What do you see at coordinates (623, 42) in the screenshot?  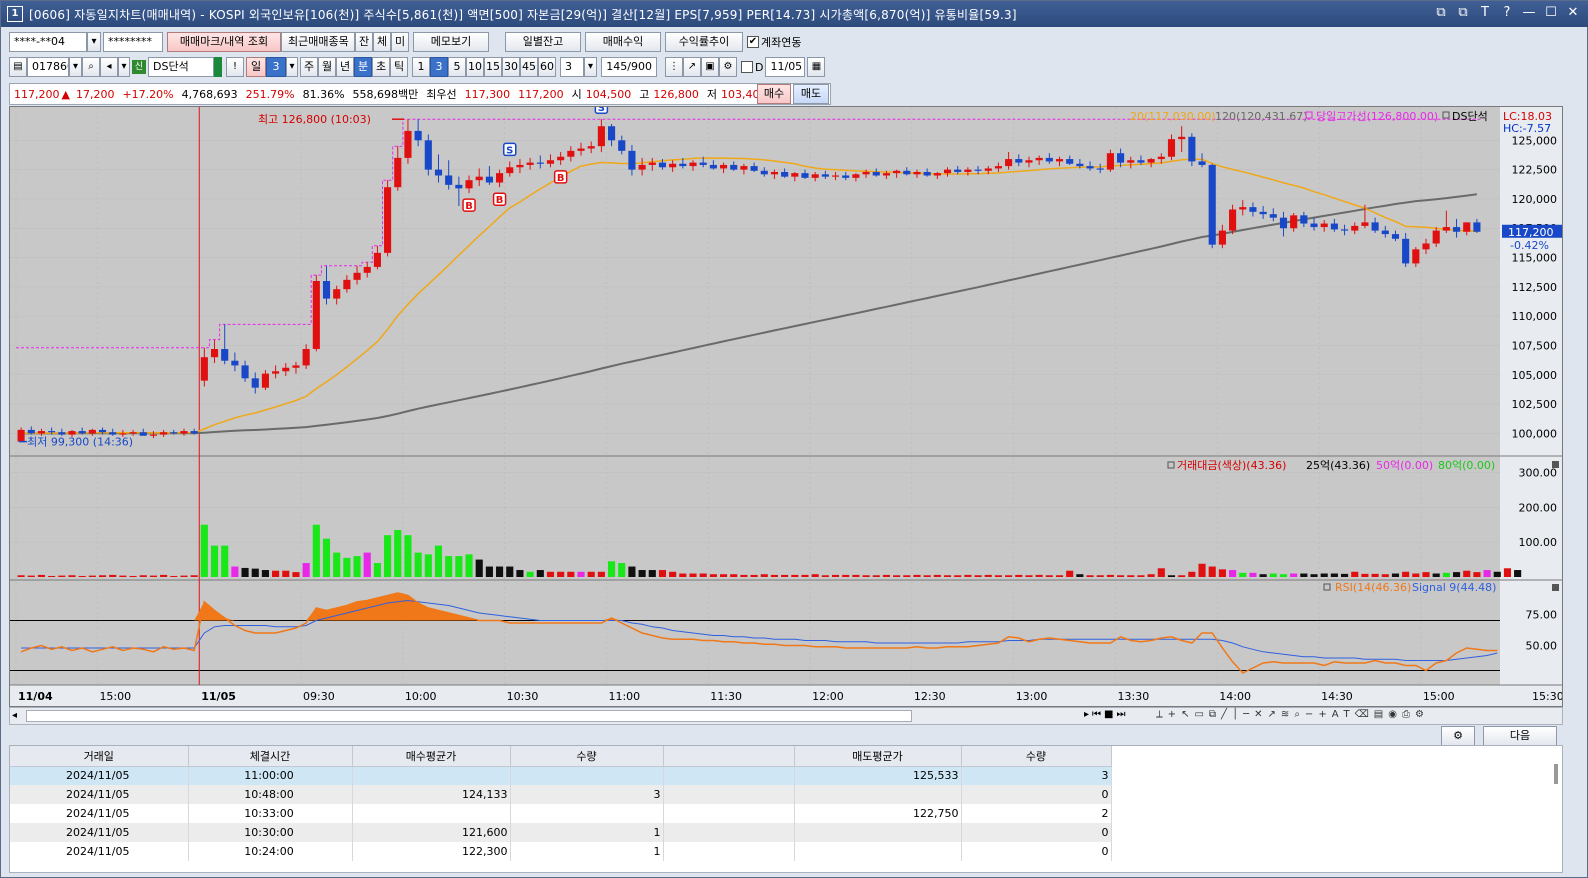 I see `trade-profit-button: 매매수익` at bounding box center [623, 42].